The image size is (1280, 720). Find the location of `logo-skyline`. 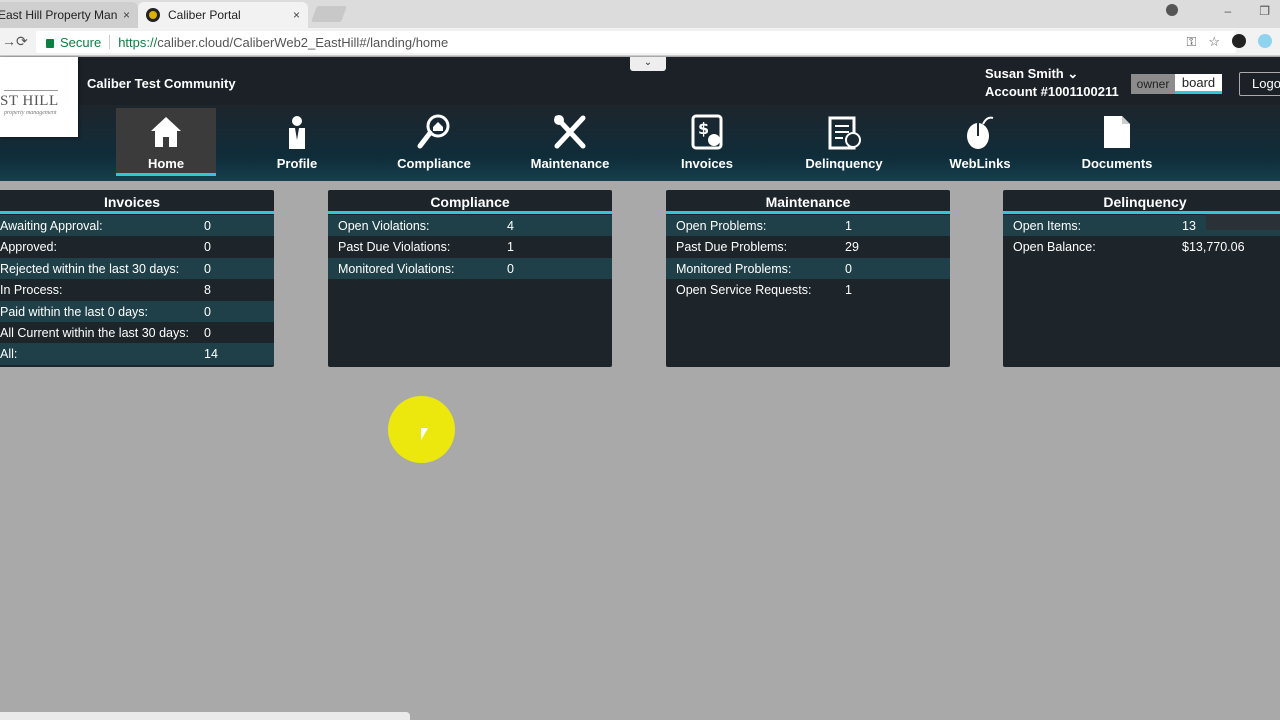

logo-skyline is located at coordinates (31, 85).